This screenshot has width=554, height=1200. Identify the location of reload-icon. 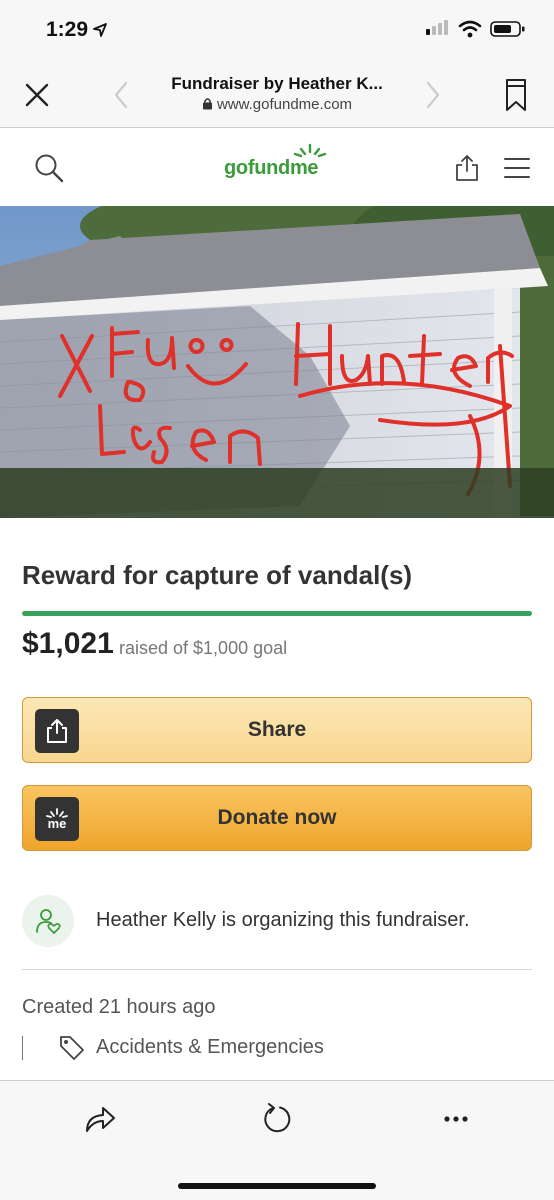
(277, 1118).